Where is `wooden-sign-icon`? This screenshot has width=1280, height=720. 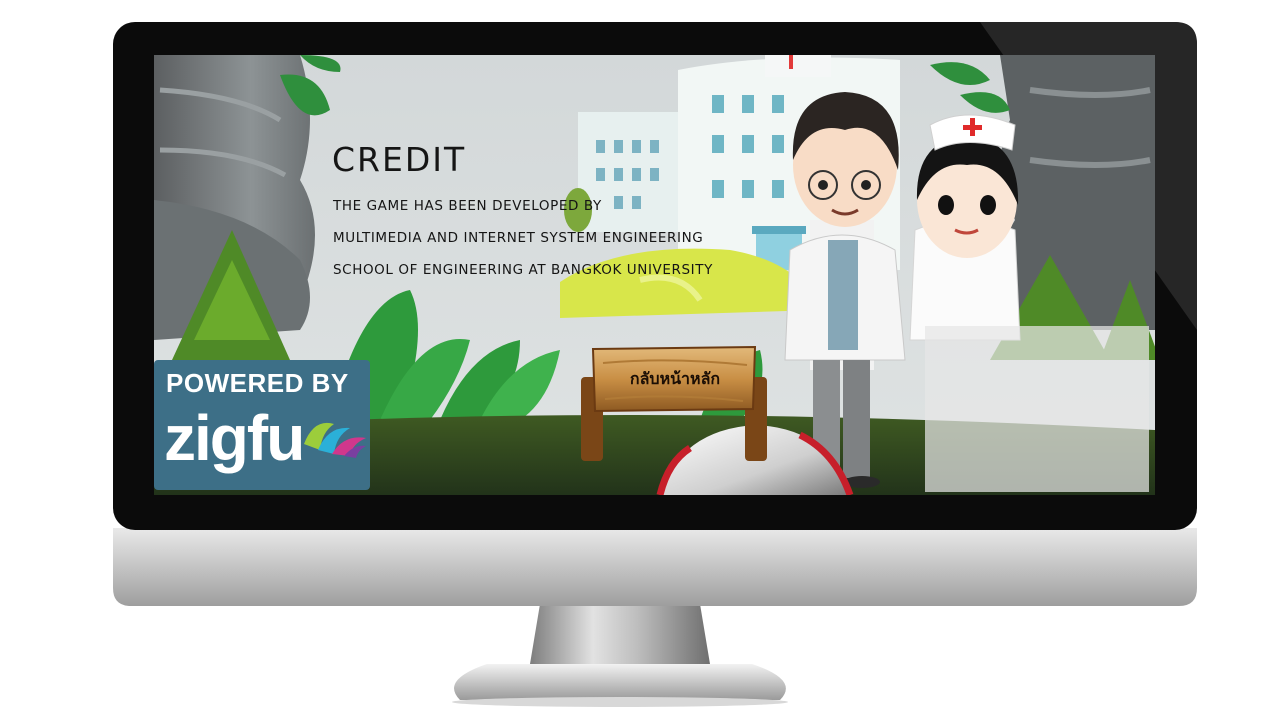 wooden-sign-icon is located at coordinates (674, 403).